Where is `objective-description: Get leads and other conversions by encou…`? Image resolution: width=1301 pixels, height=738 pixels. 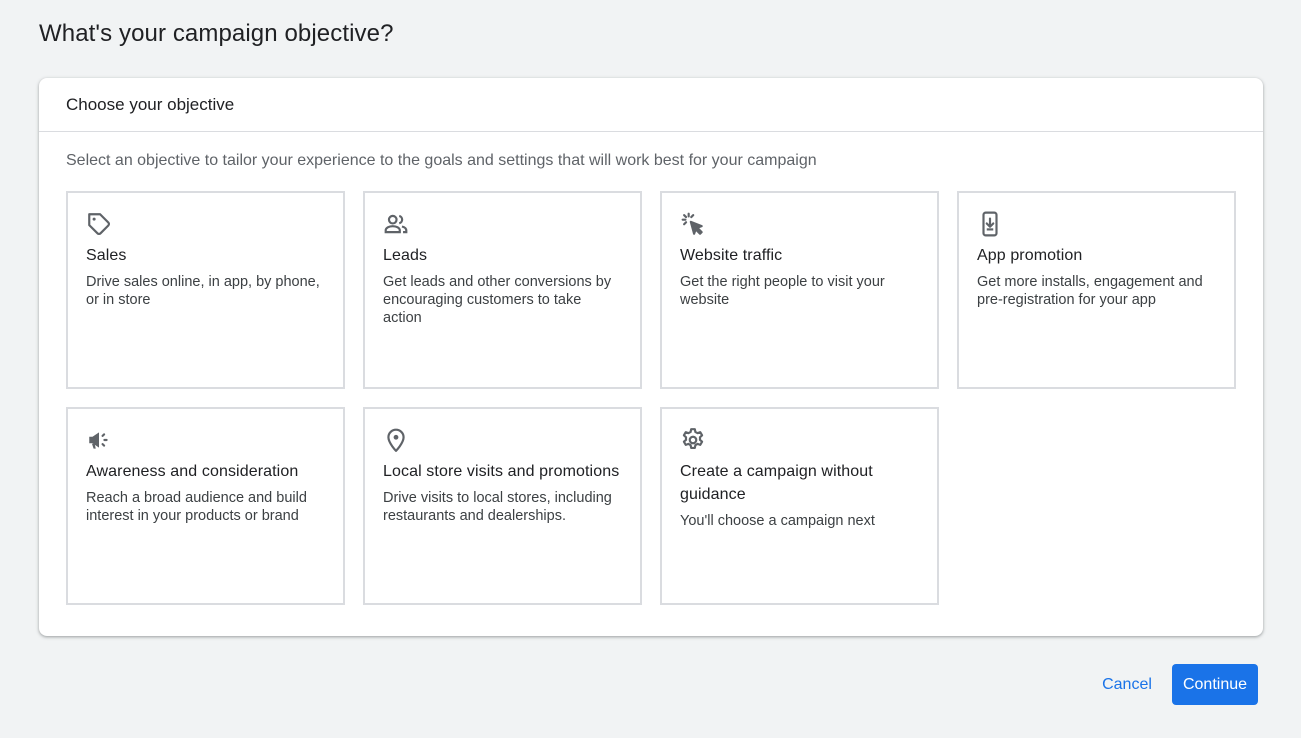
objective-description: Get leads and other conversions by encou… is located at coordinates (497, 300).